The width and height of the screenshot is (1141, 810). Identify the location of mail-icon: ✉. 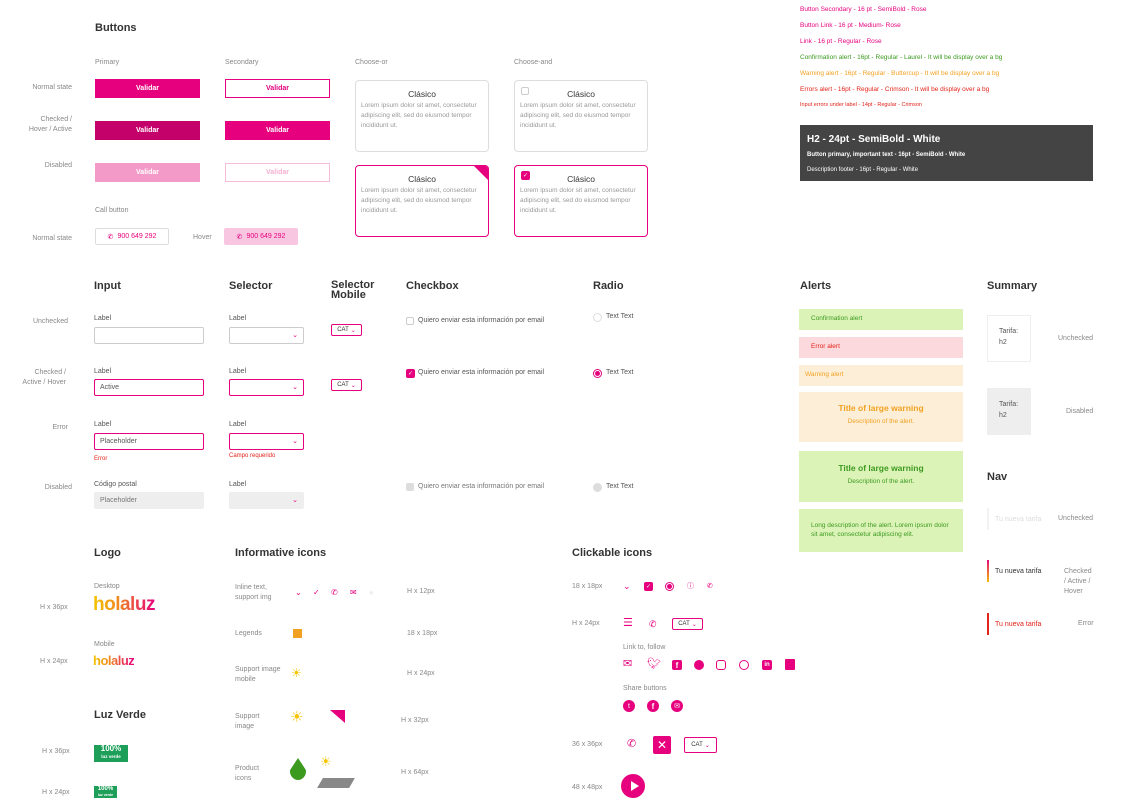
(627, 664).